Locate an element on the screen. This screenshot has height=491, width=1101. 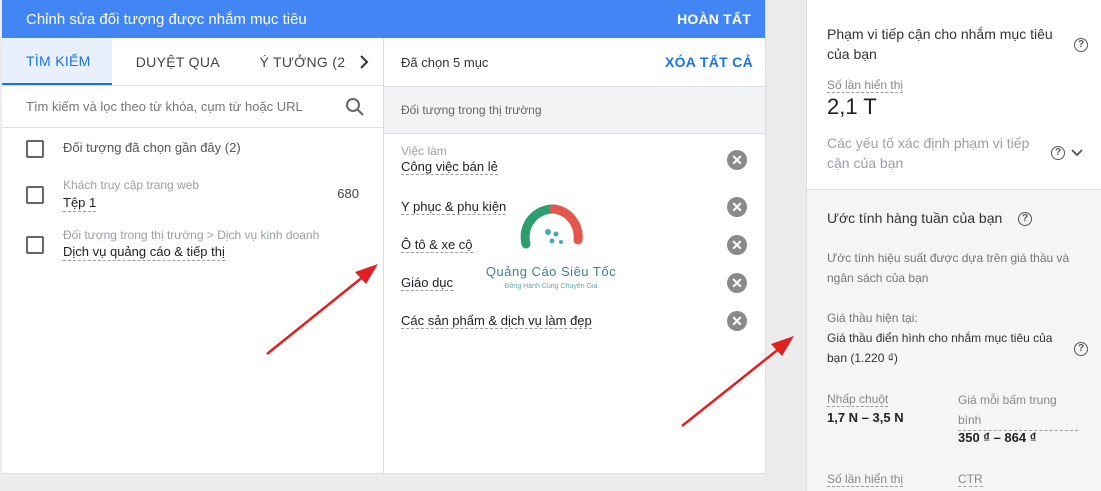
chevron-right-icon is located at coordinates (364, 61).